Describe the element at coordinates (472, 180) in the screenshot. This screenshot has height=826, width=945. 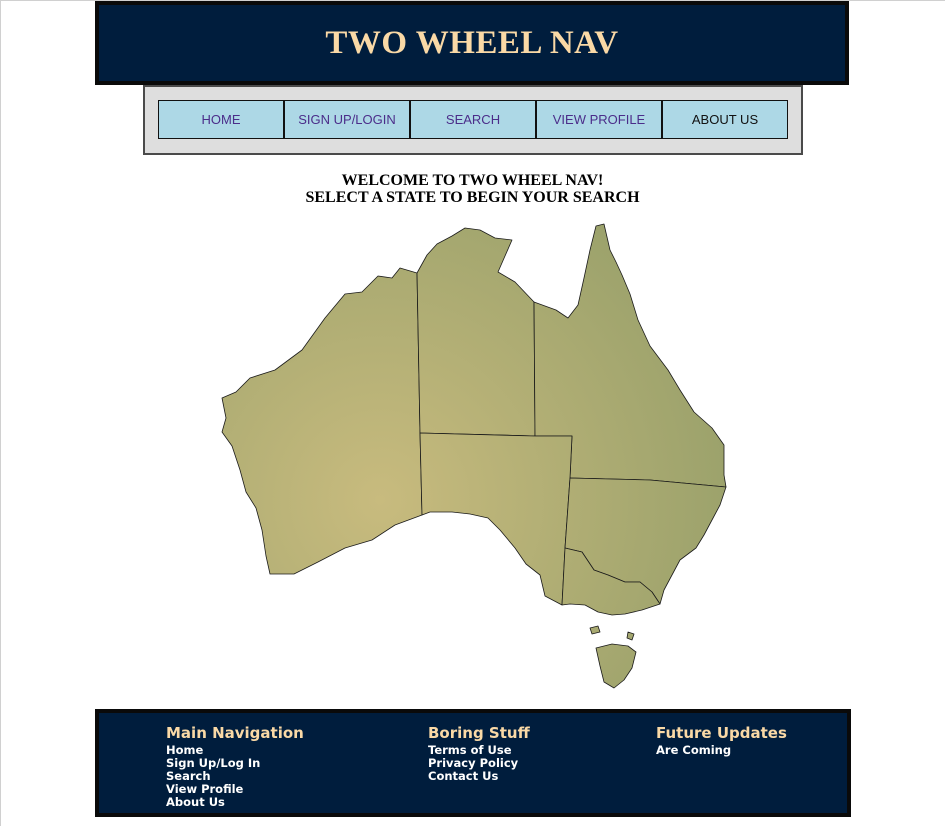
I see `welcome-line-1: WELCOME TO TWO WHEEL NAV!` at that location.